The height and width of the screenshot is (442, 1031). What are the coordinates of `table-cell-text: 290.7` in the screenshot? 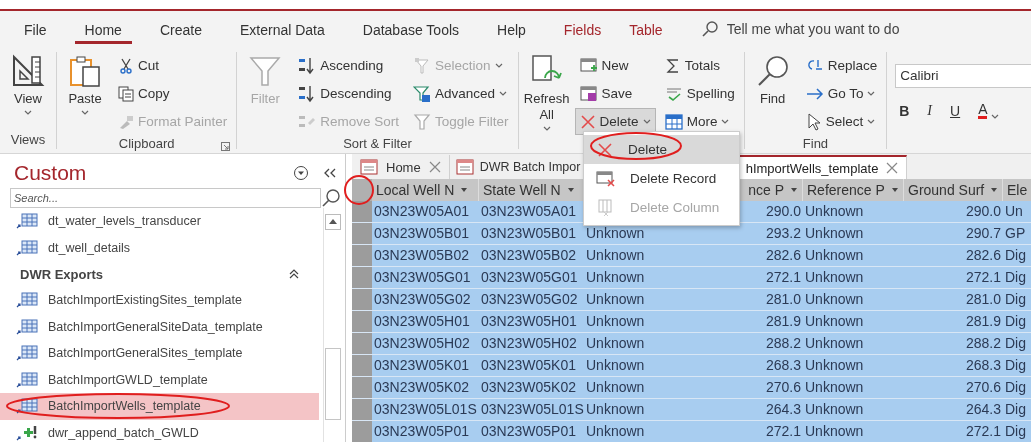 It's located at (983, 233).